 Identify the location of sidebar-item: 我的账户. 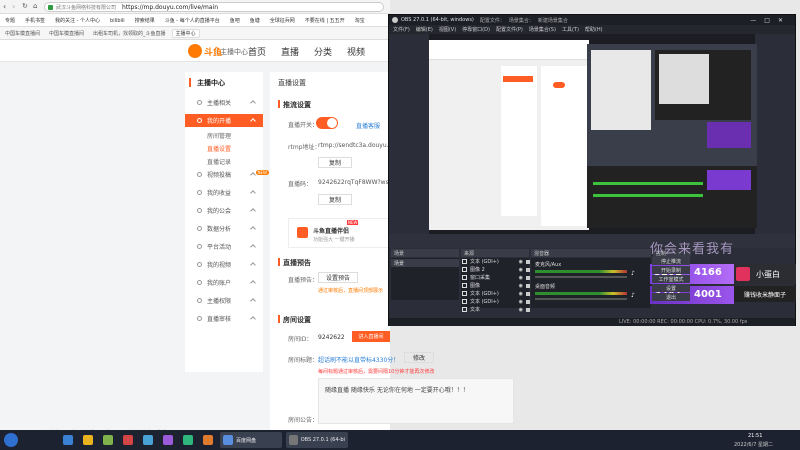
(224, 282).